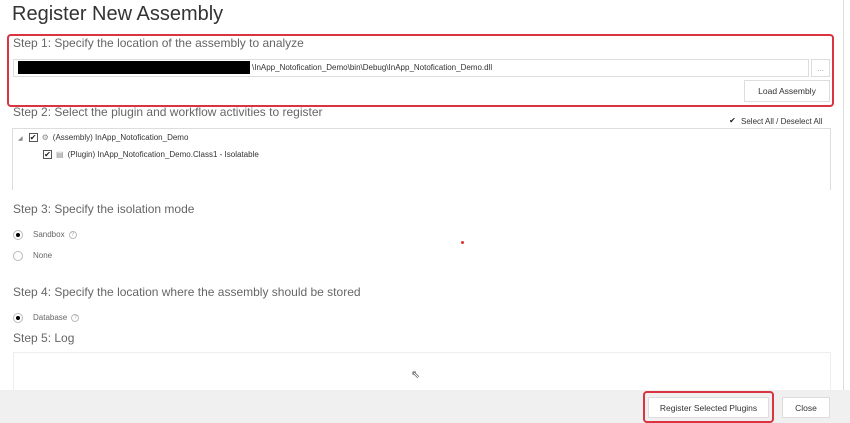 The image size is (850, 423). I want to click on mouse-cursor-icon: ⇖, so click(416, 375).